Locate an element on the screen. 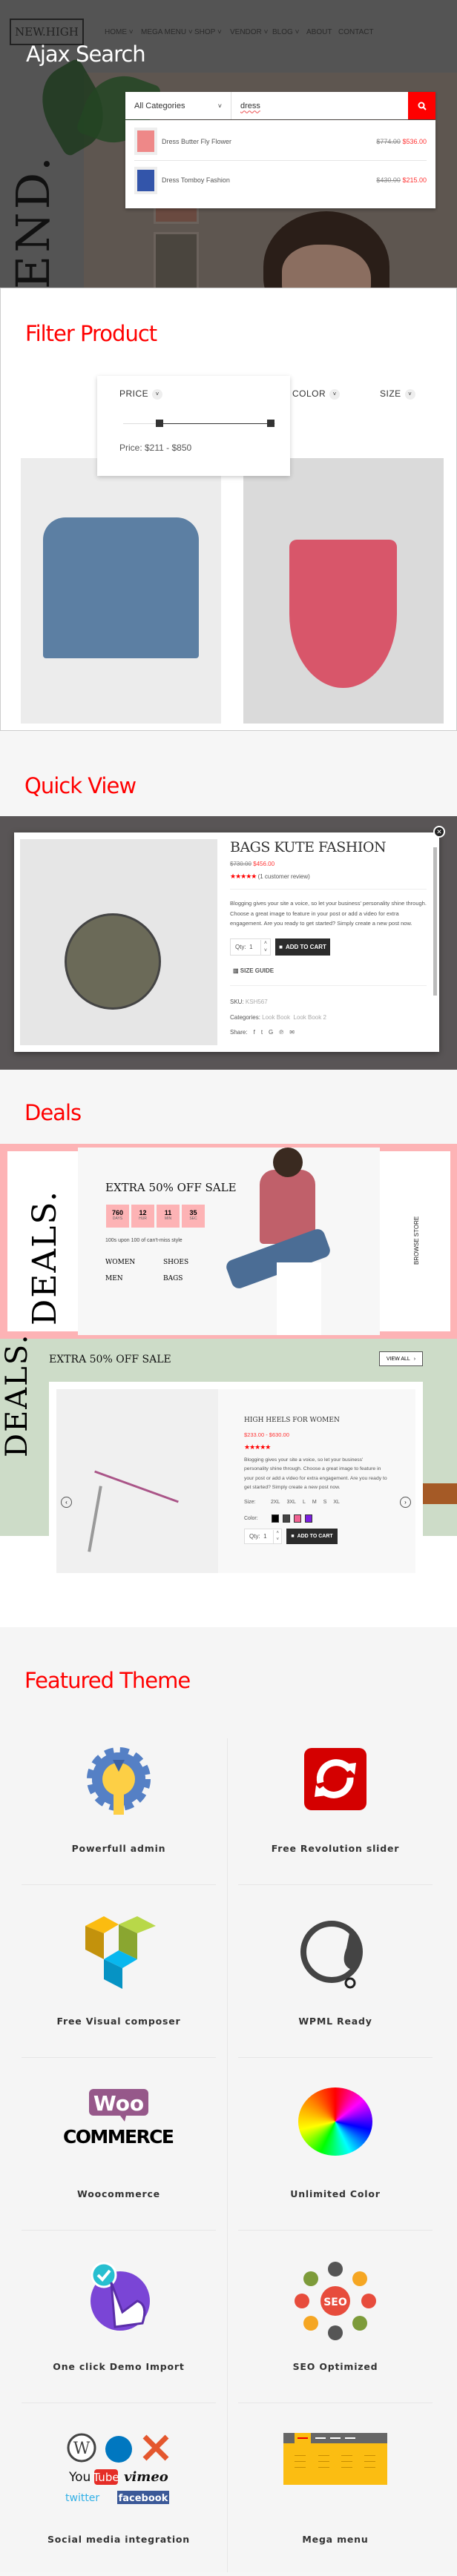  feature-label: Free Visual composer is located at coordinates (119, 2021).